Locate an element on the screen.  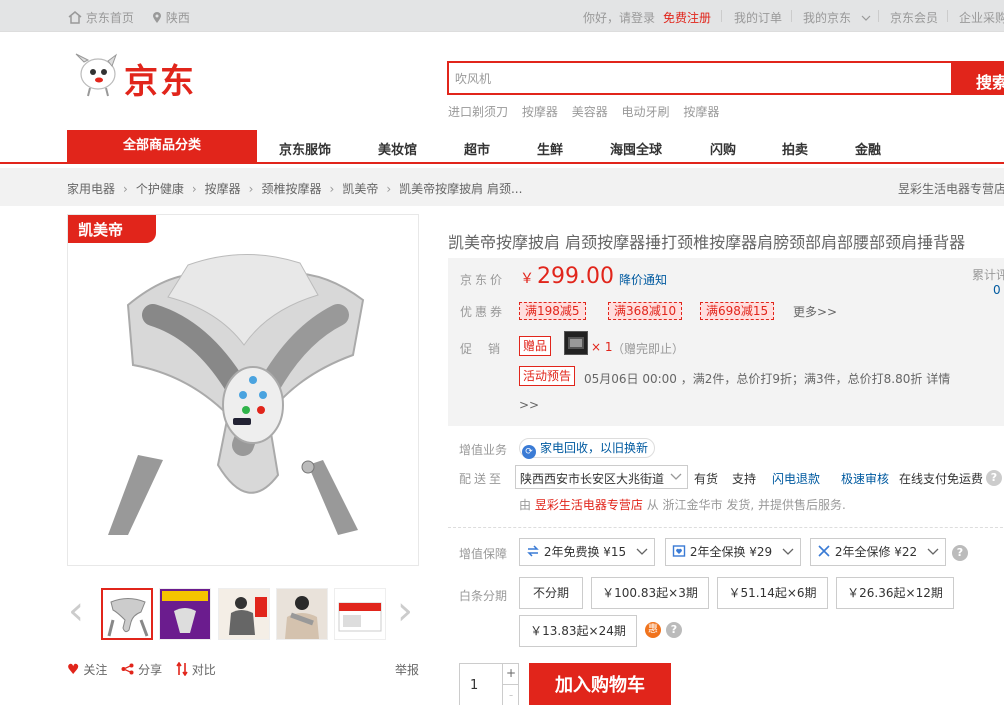
warranty-help-icon: ? is located at coordinates (960, 553).